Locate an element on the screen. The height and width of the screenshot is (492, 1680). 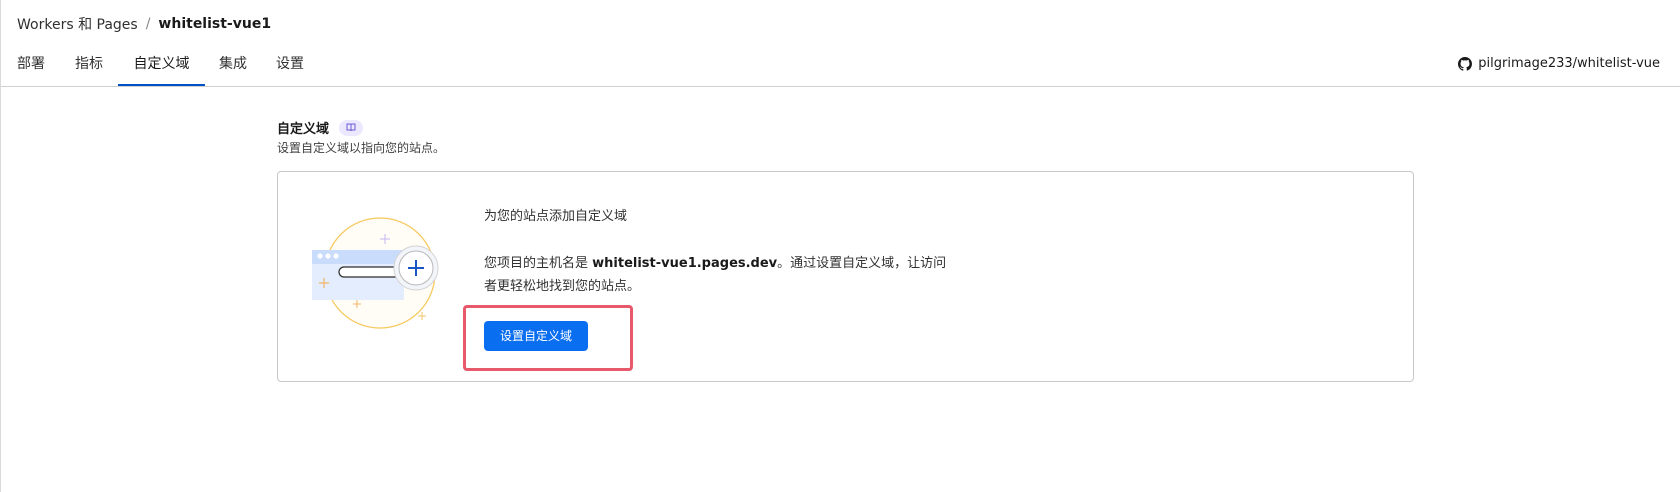
tab-integrations: 集成 is located at coordinates (233, 67).